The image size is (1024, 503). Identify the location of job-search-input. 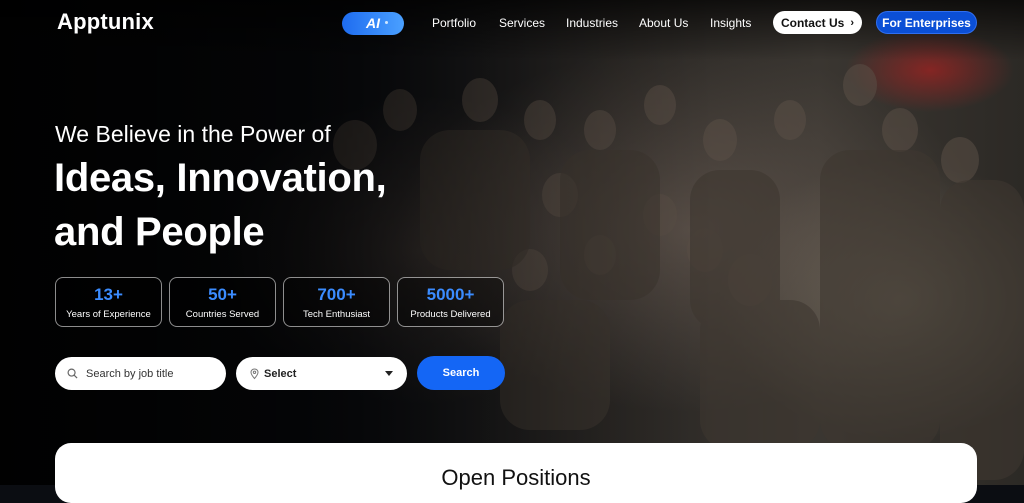
(151, 373).